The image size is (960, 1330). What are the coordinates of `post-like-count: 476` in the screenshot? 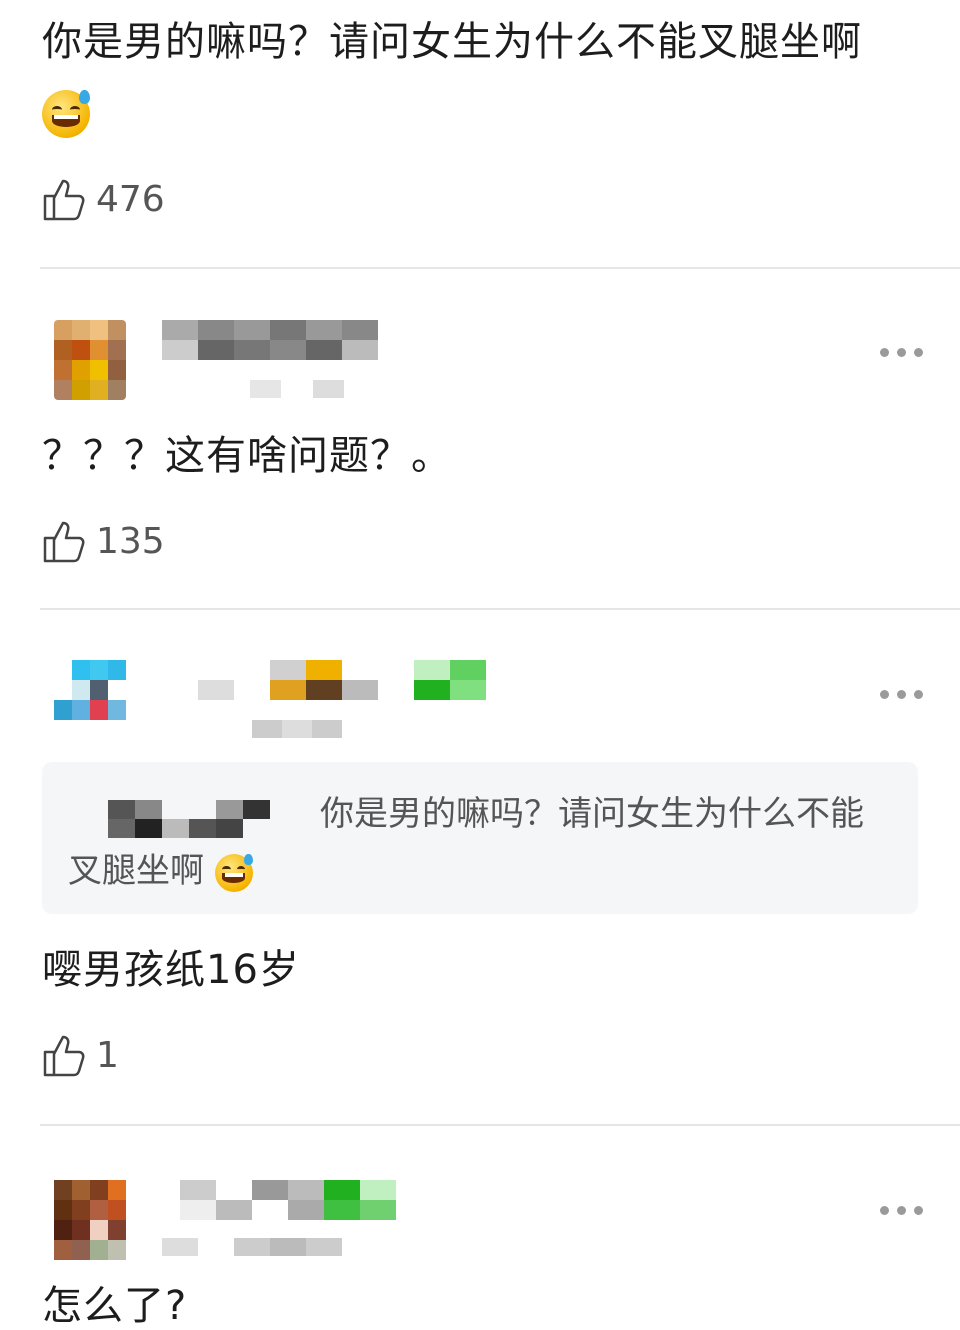 It's located at (130, 199).